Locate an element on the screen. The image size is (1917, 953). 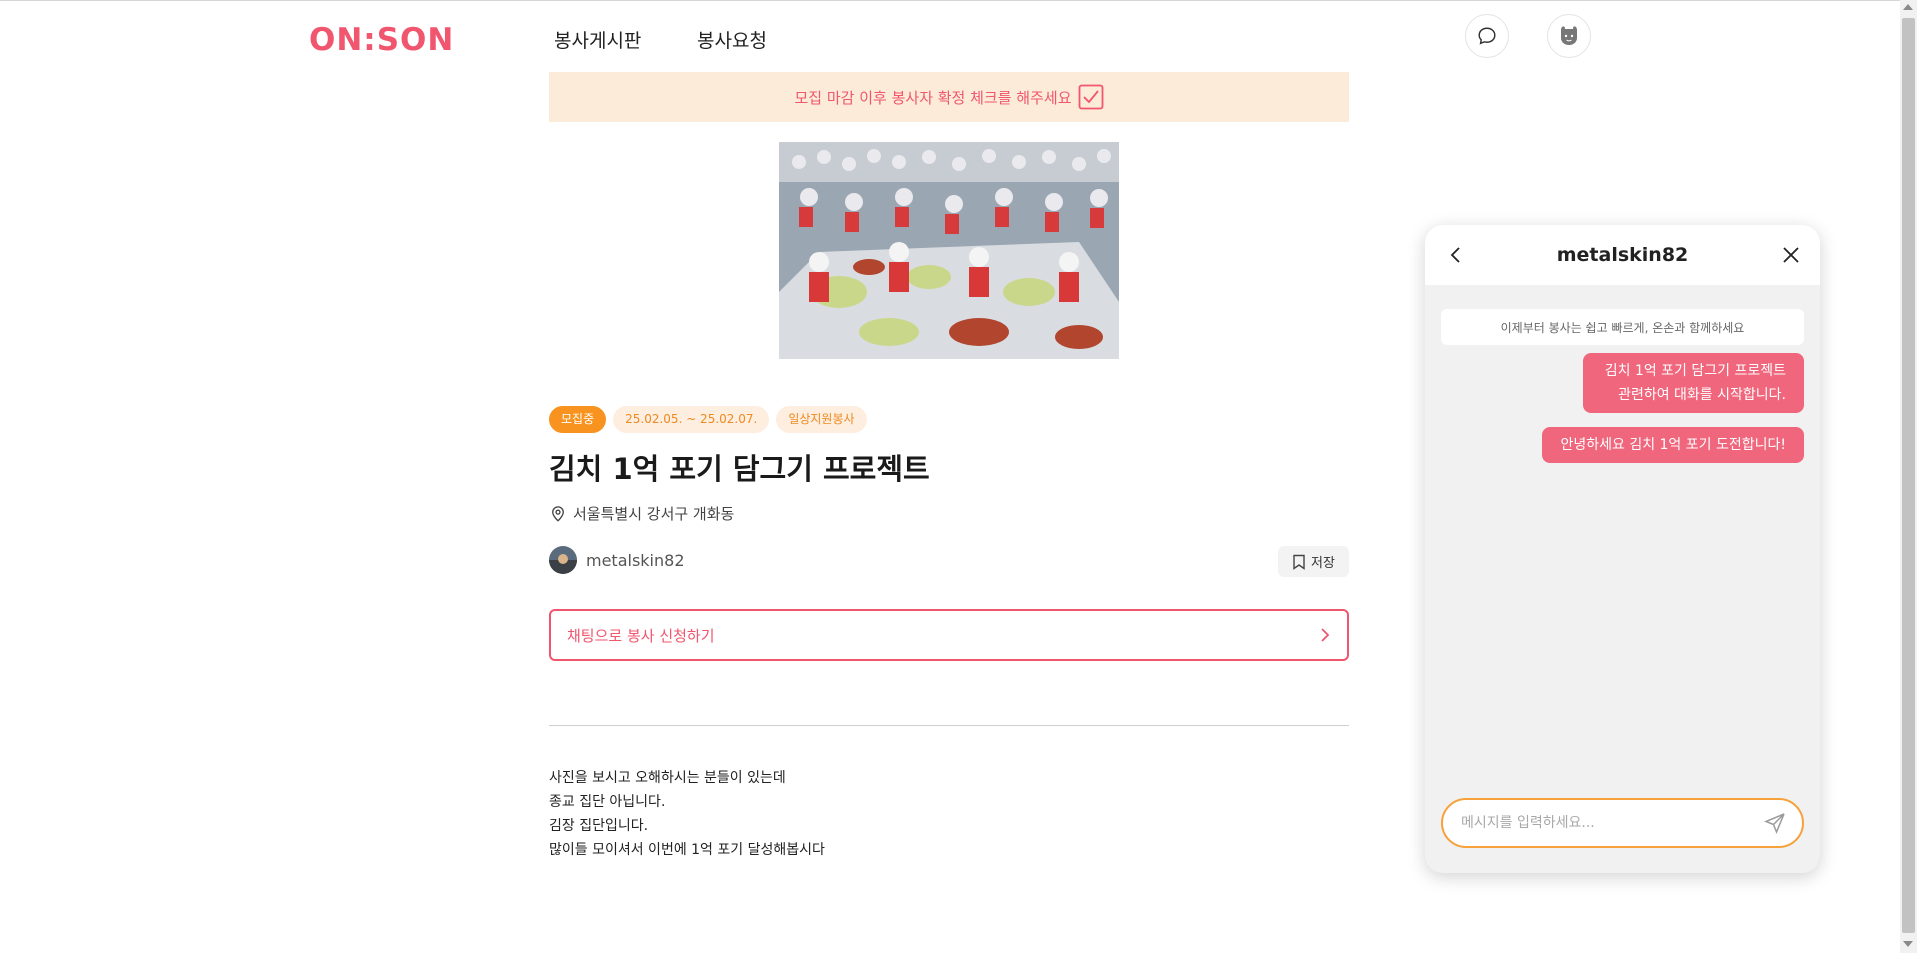
post-author: metalskin82 is located at coordinates (617, 560).